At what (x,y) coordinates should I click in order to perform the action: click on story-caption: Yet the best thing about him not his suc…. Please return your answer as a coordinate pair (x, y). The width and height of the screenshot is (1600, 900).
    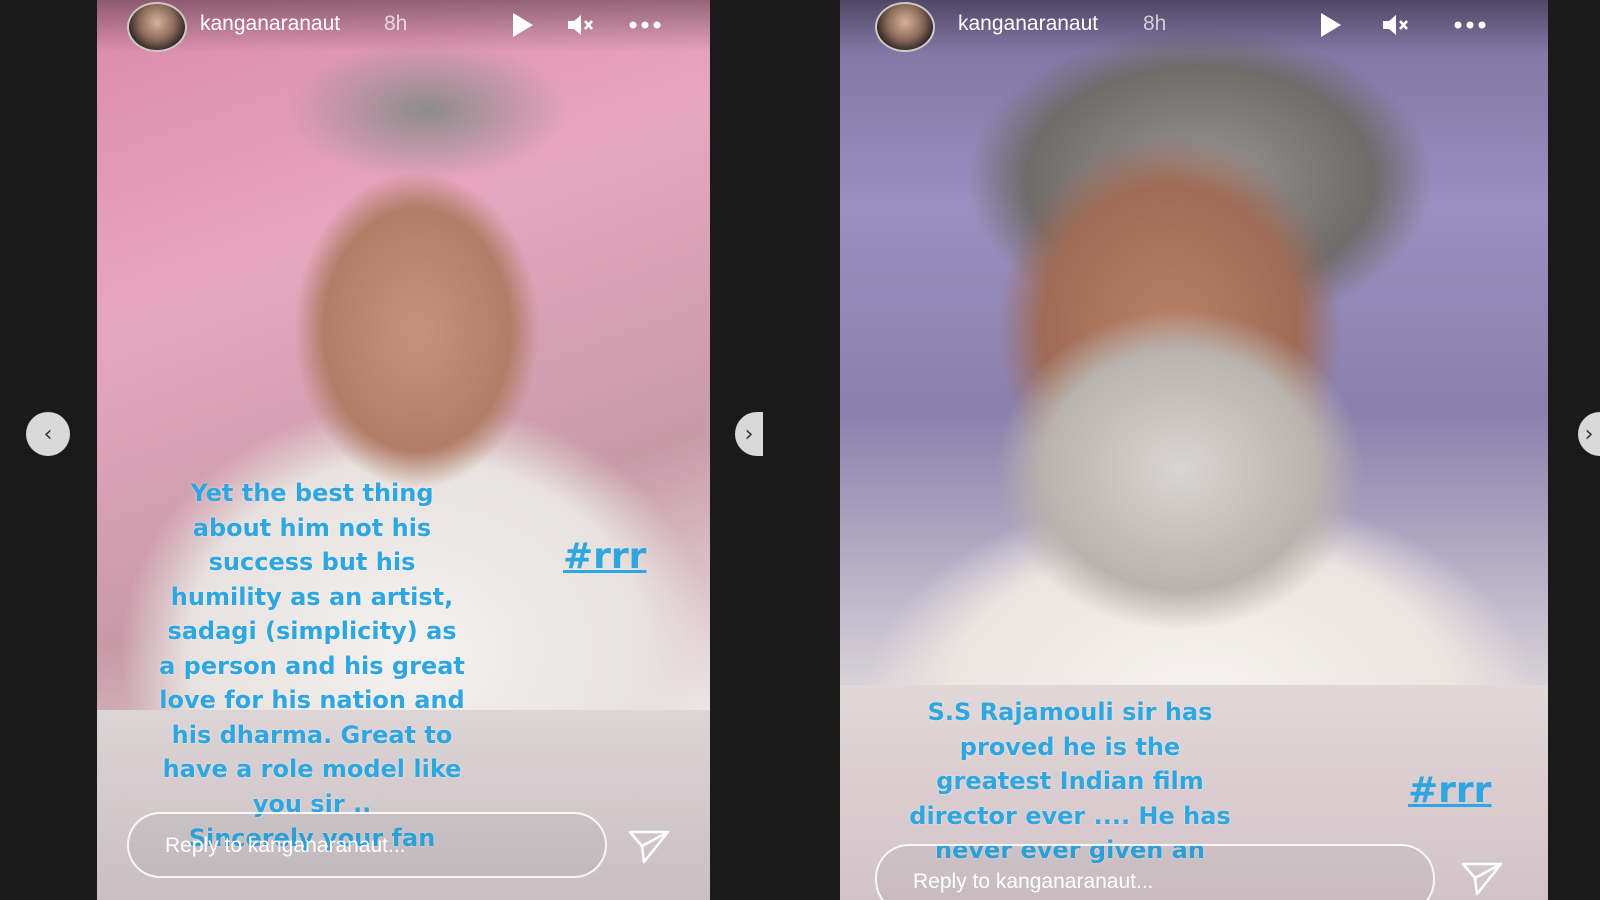
    Looking at the image, I should click on (312, 666).